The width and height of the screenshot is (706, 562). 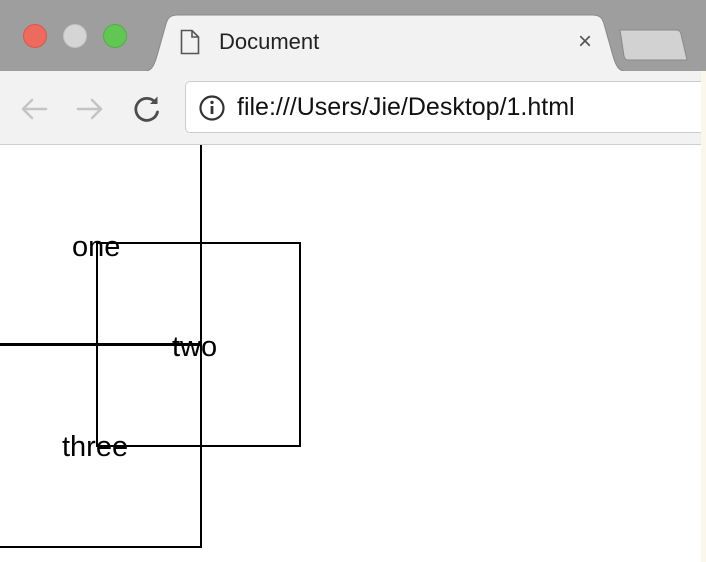 What do you see at coordinates (195, 347) in the screenshot?
I see `label-two: two` at bounding box center [195, 347].